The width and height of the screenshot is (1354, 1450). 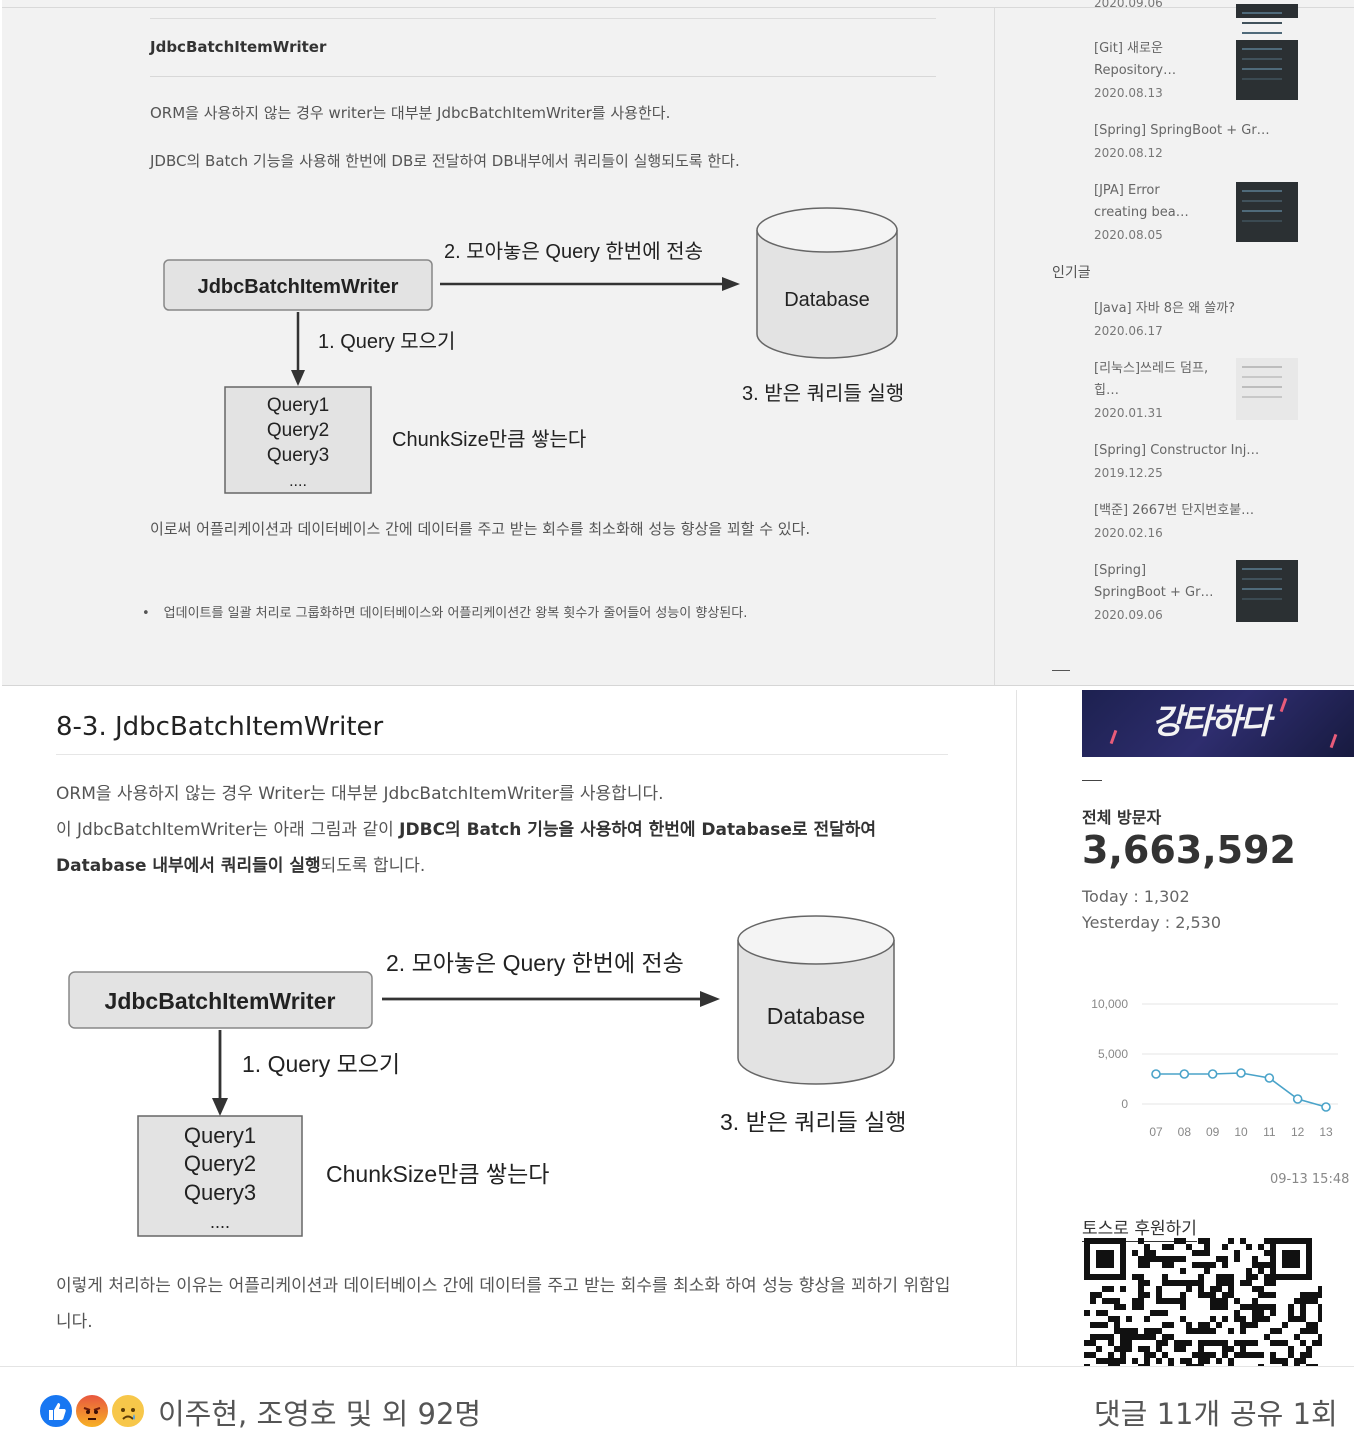 I want to click on x-tick-label: 08, so click(x=1185, y=1132).